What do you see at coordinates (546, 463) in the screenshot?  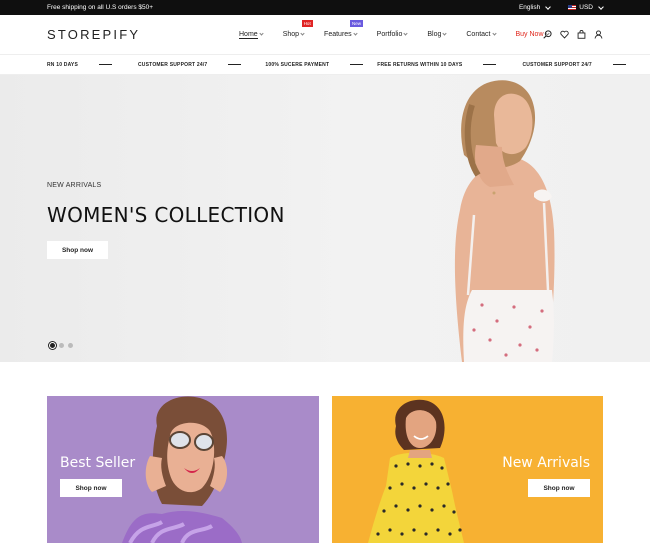 I see `card-title: New Arrivals` at bounding box center [546, 463].